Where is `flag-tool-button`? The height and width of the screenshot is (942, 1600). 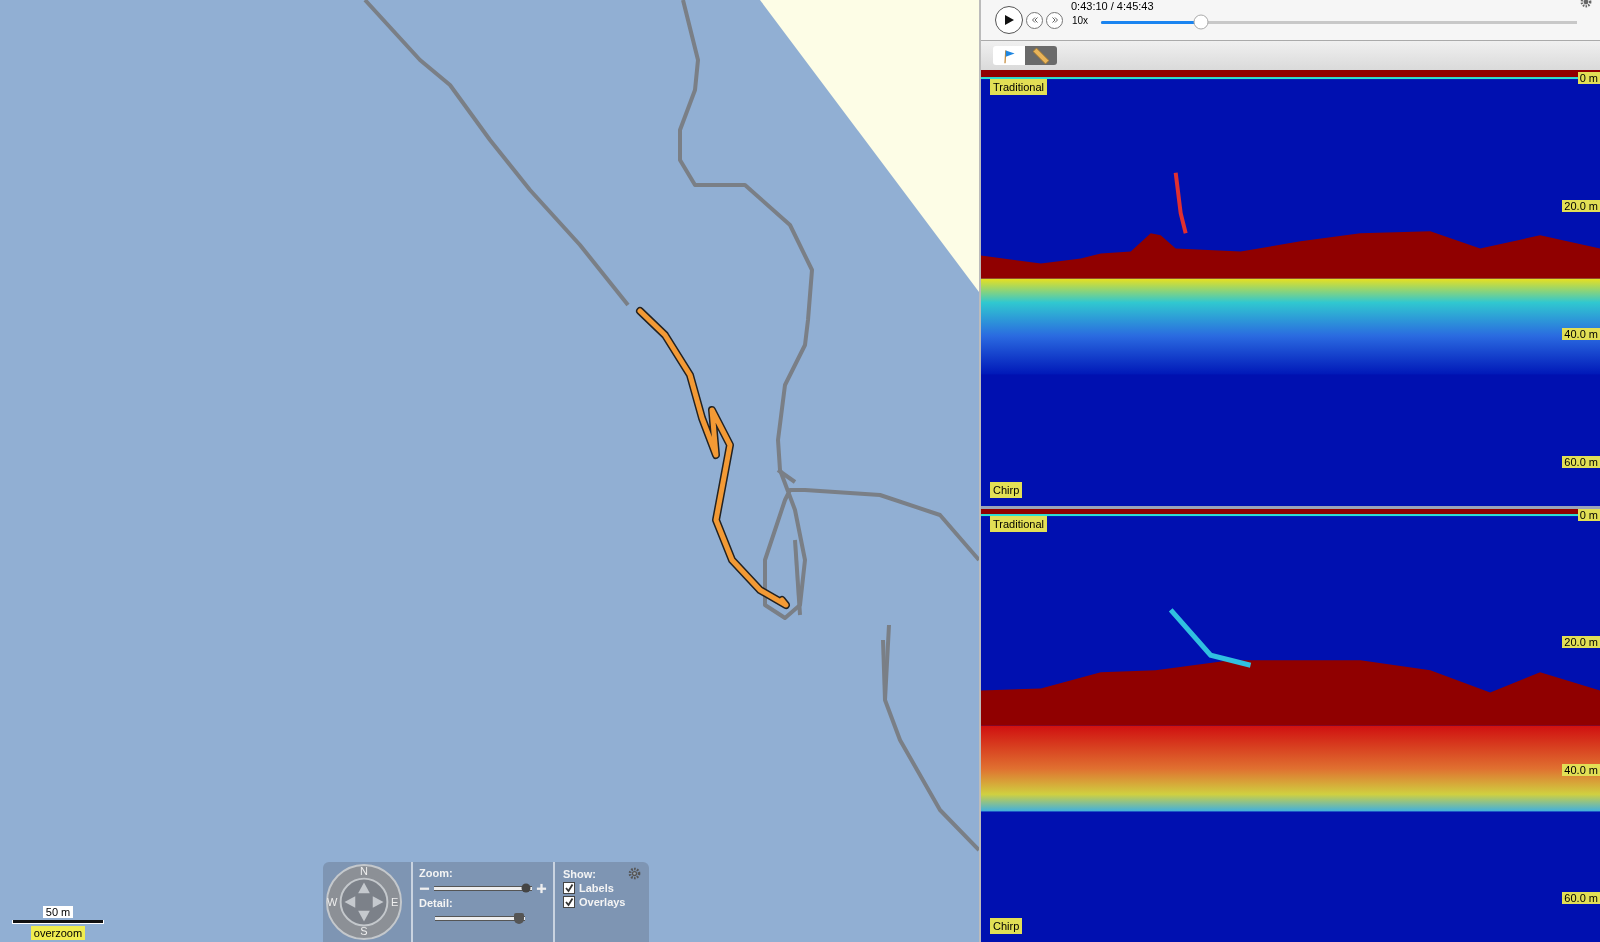 flag-tool-button is located at coordinates (1009, 55).